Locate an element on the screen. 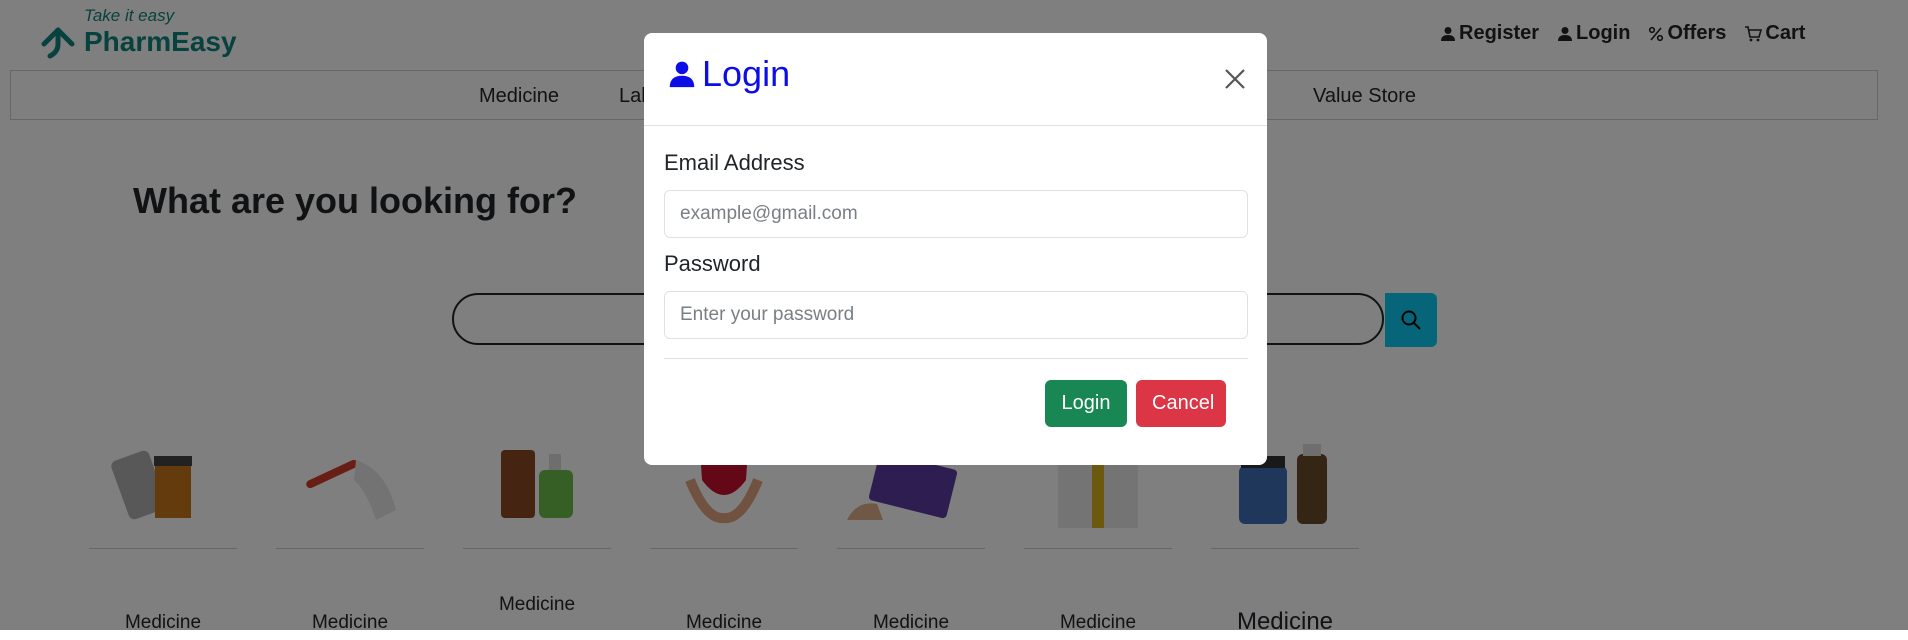 The width and height of the screenshot is (1908, 640). modal-divider is located at coordinates (956, 358).